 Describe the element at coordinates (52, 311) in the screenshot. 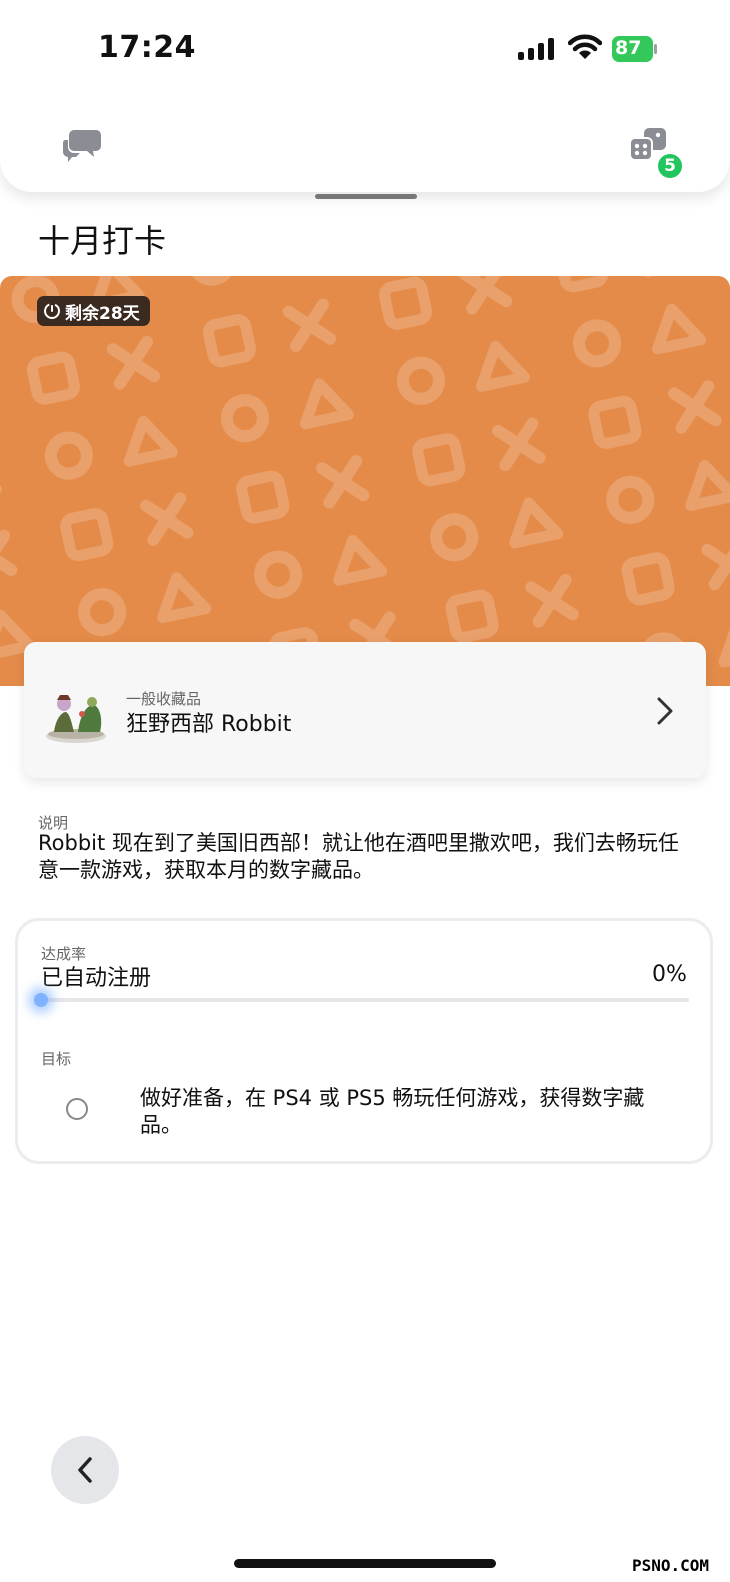

I see `timer-icon` at that location.